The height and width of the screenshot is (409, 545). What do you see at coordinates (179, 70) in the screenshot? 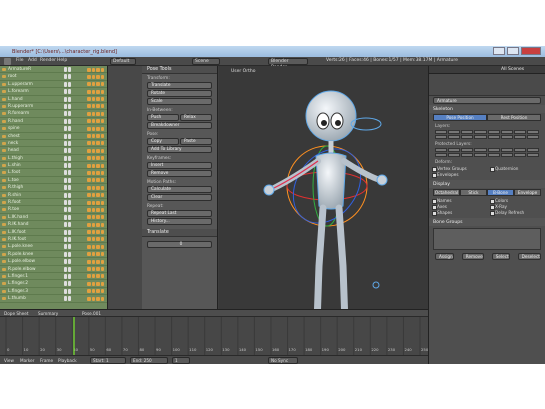
I see `pose-tools-header: Pose Tools` at bounding box center [179, 70].